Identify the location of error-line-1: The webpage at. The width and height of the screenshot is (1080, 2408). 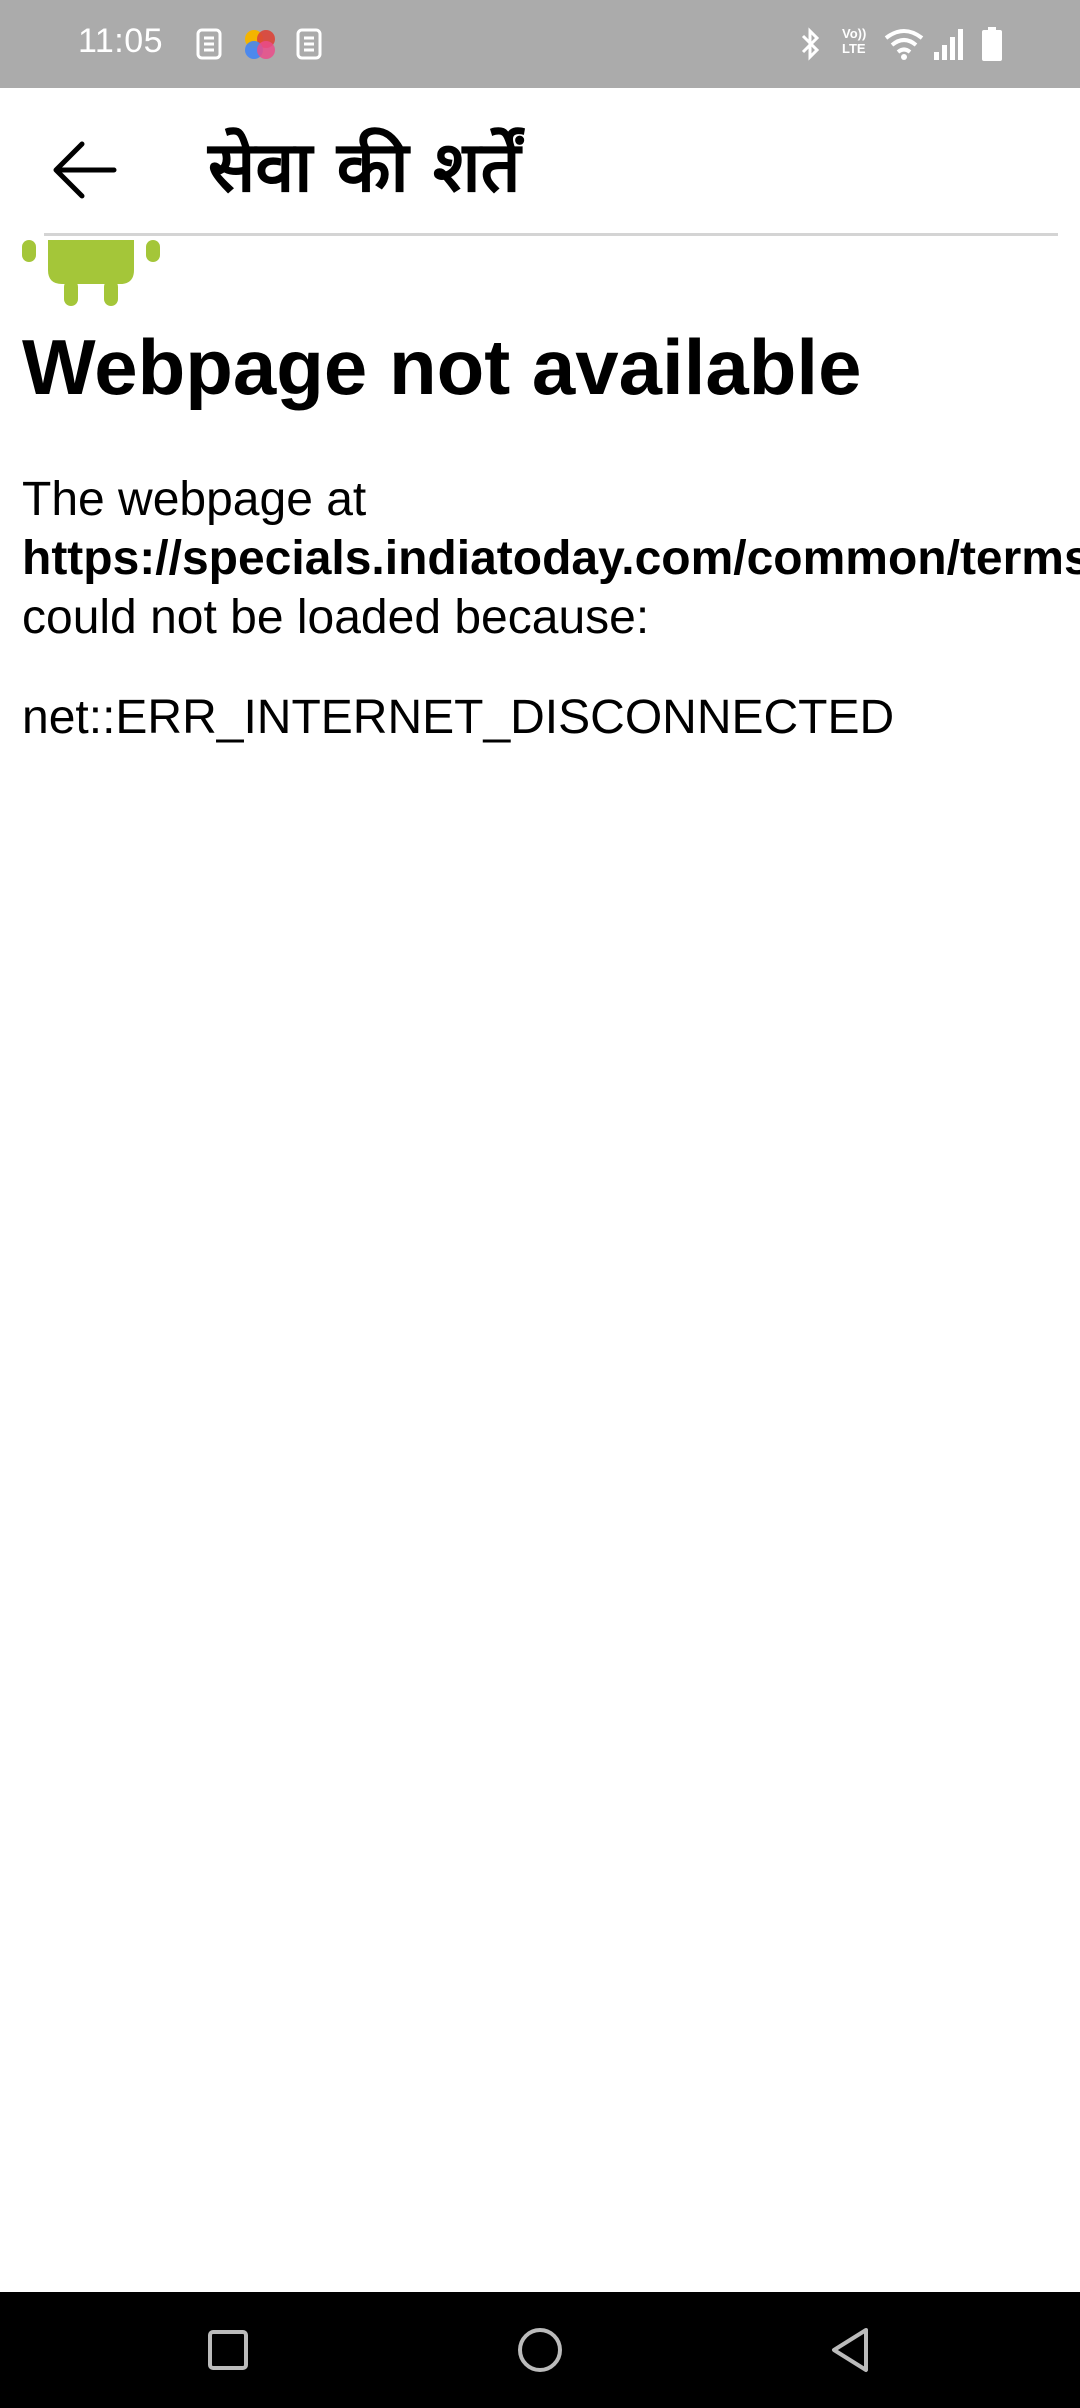
(194, 499).